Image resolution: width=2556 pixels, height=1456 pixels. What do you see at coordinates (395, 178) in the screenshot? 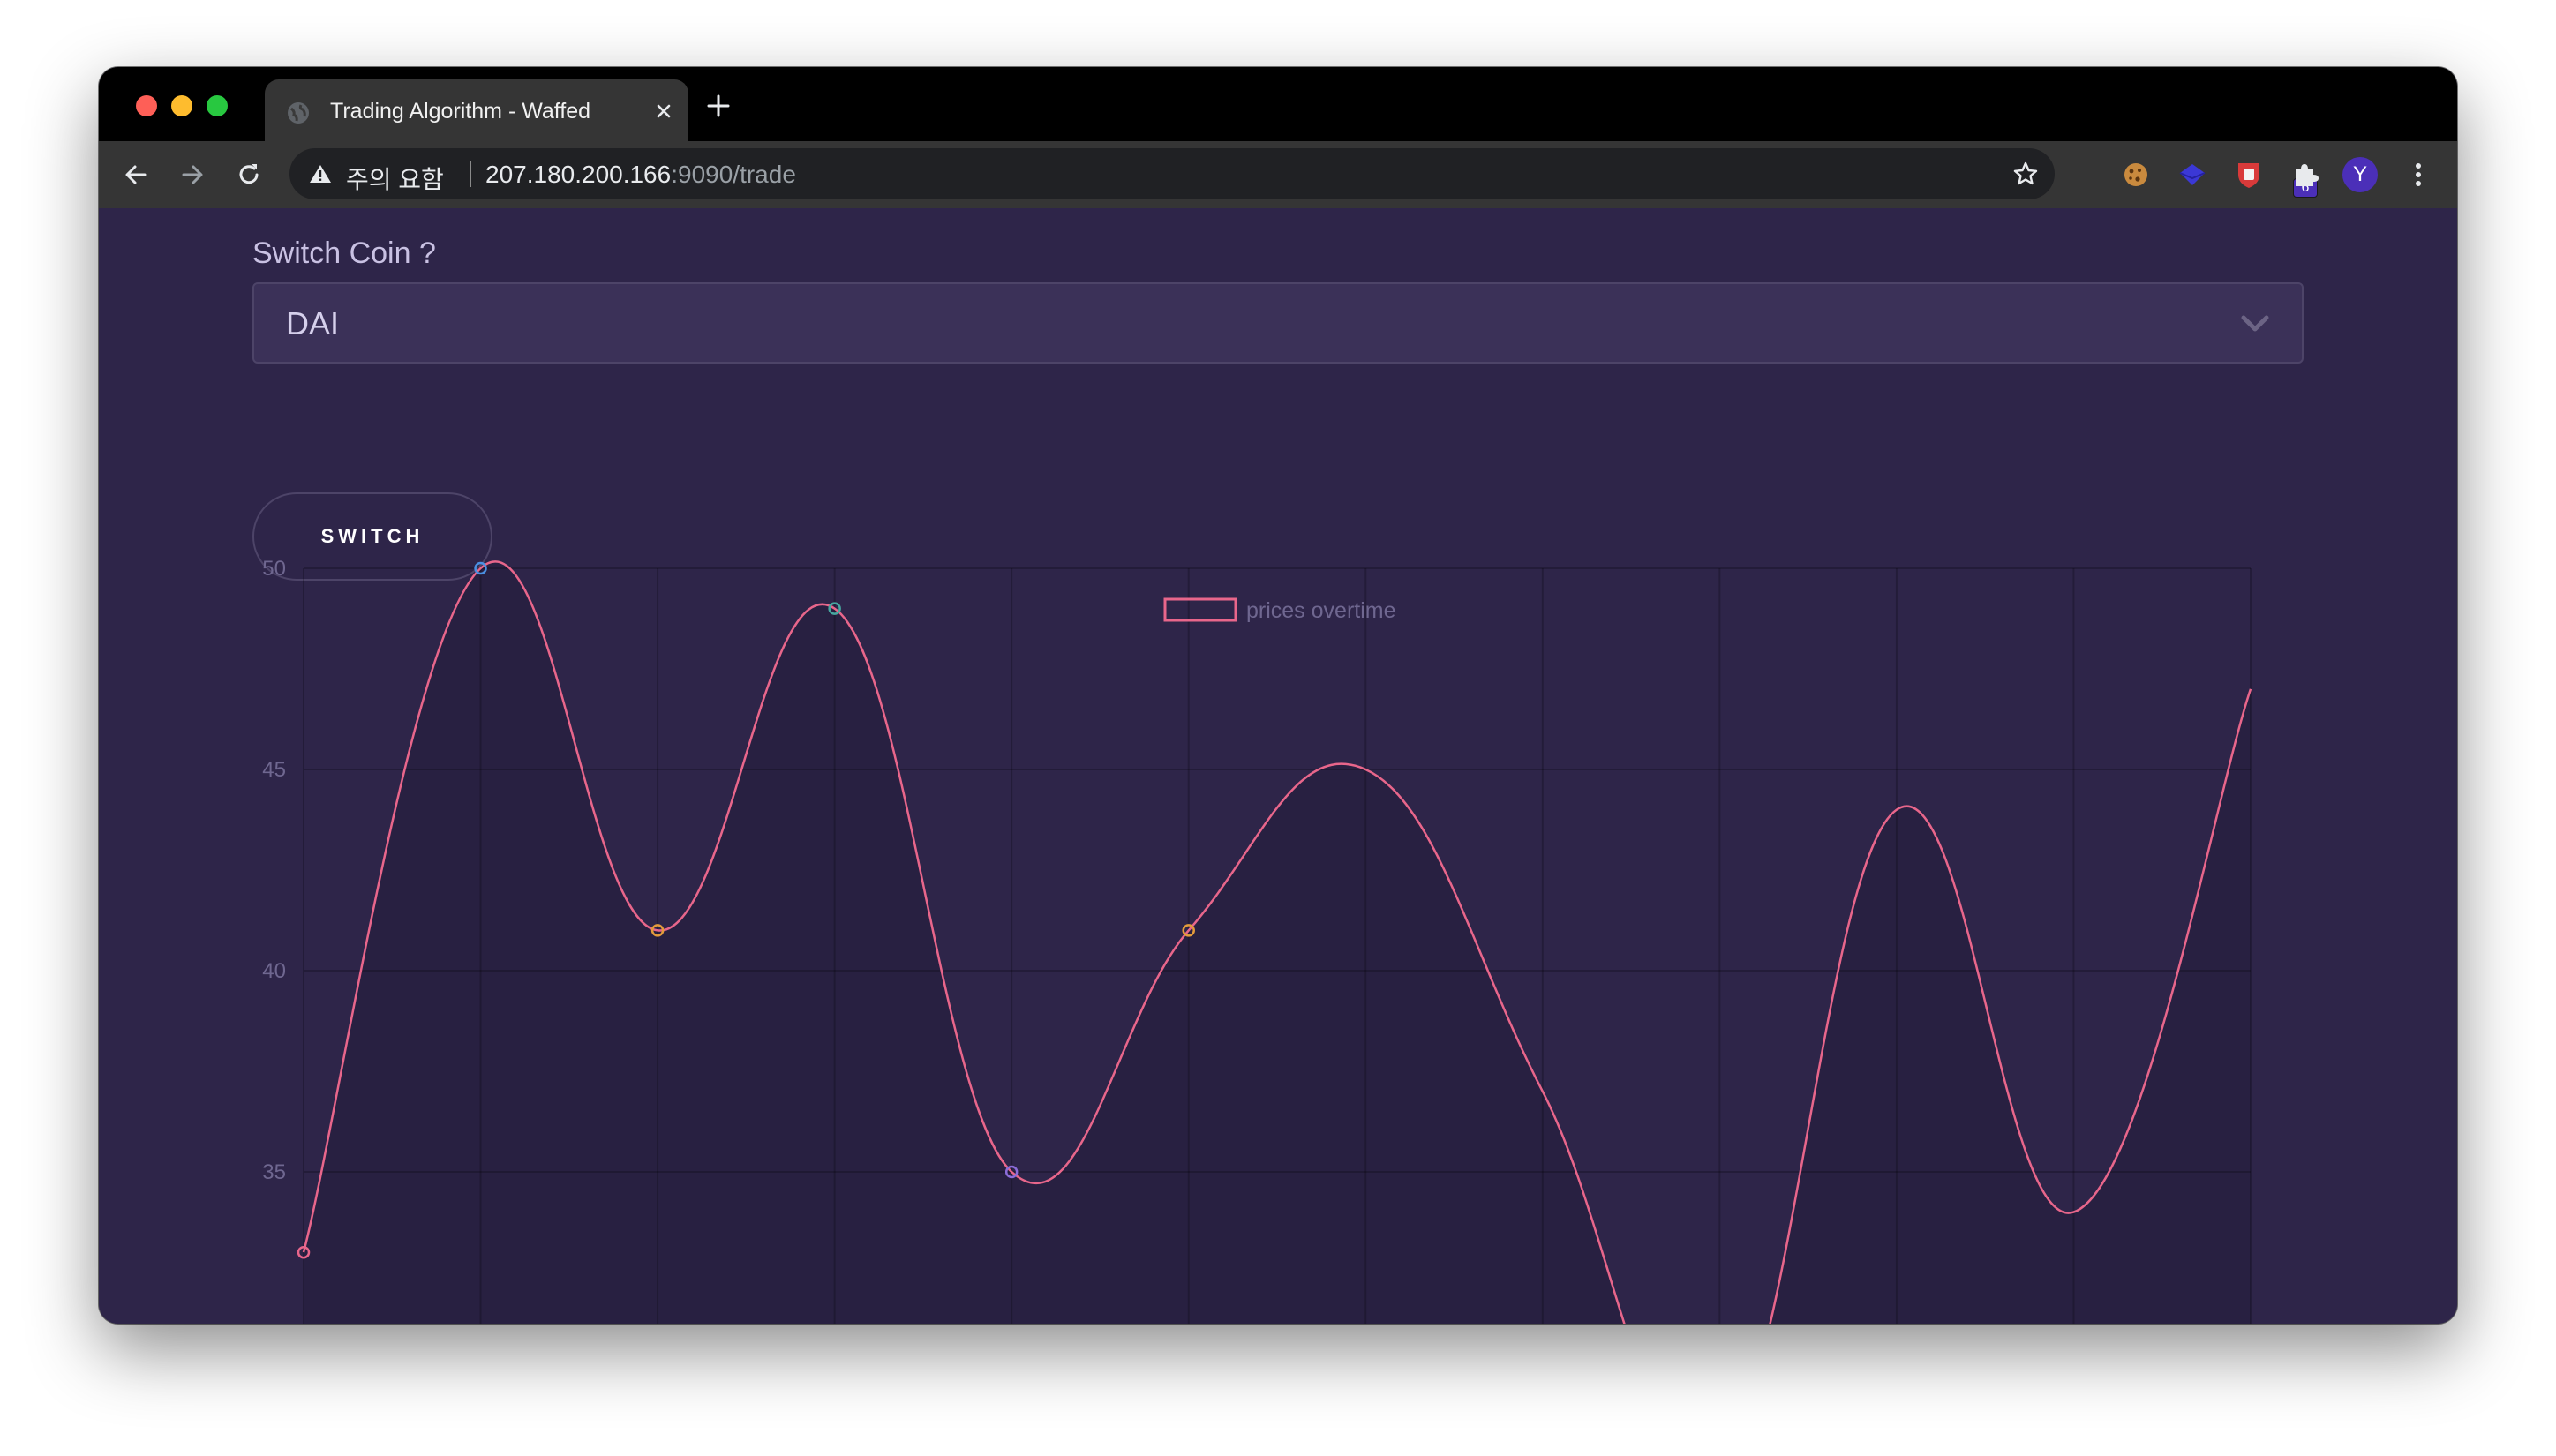
I see `security-status-label: 주의 요함` at bounding box center [395, 178].